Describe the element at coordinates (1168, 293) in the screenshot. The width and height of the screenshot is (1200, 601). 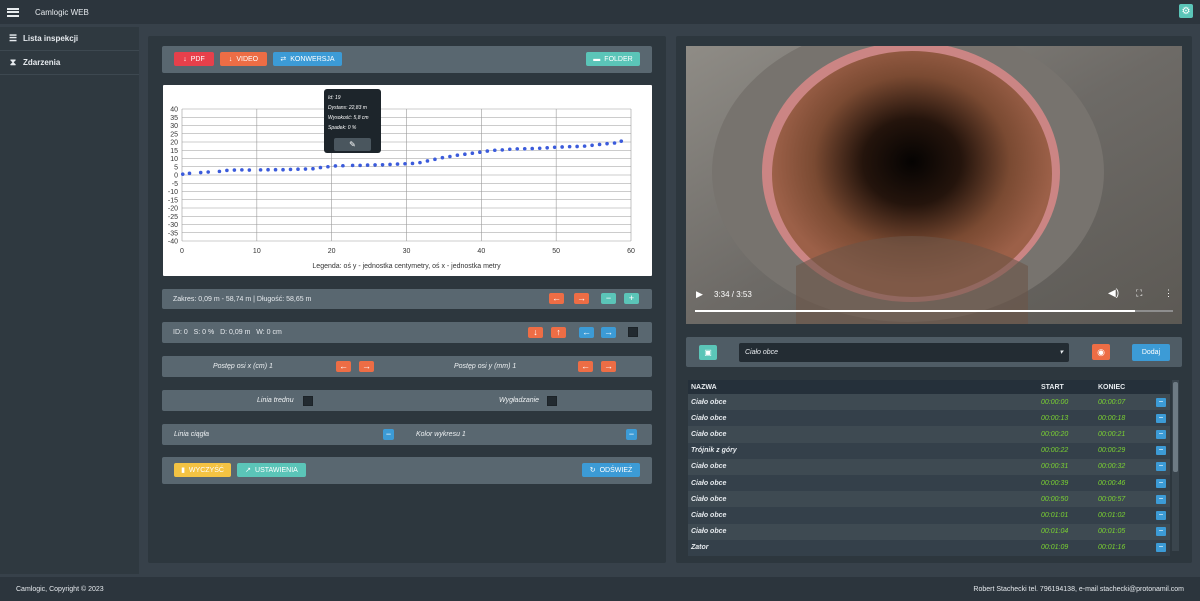
I see `more-icon: ⋮` at that location.